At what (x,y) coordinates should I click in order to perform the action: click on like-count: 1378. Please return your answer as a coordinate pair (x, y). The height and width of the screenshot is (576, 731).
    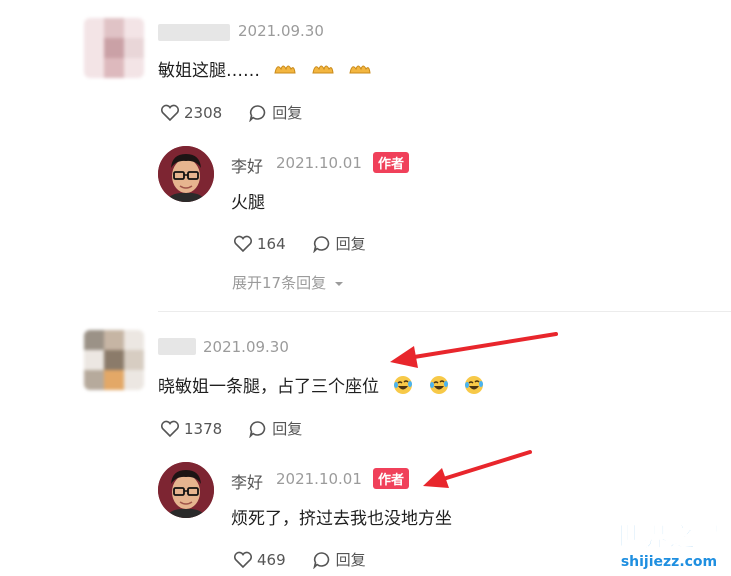
    Looking at the image, I should click on (203, 428).